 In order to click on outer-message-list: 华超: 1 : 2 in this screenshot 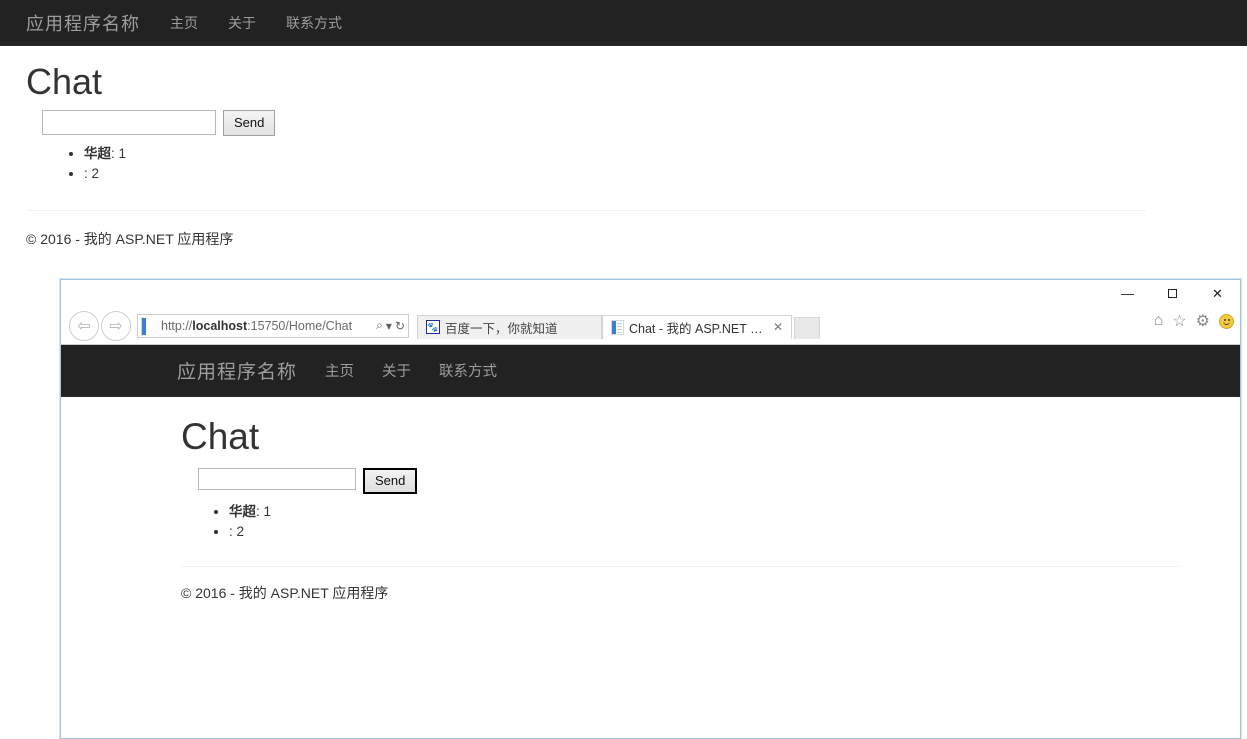, I will do `click(623, 164)`.